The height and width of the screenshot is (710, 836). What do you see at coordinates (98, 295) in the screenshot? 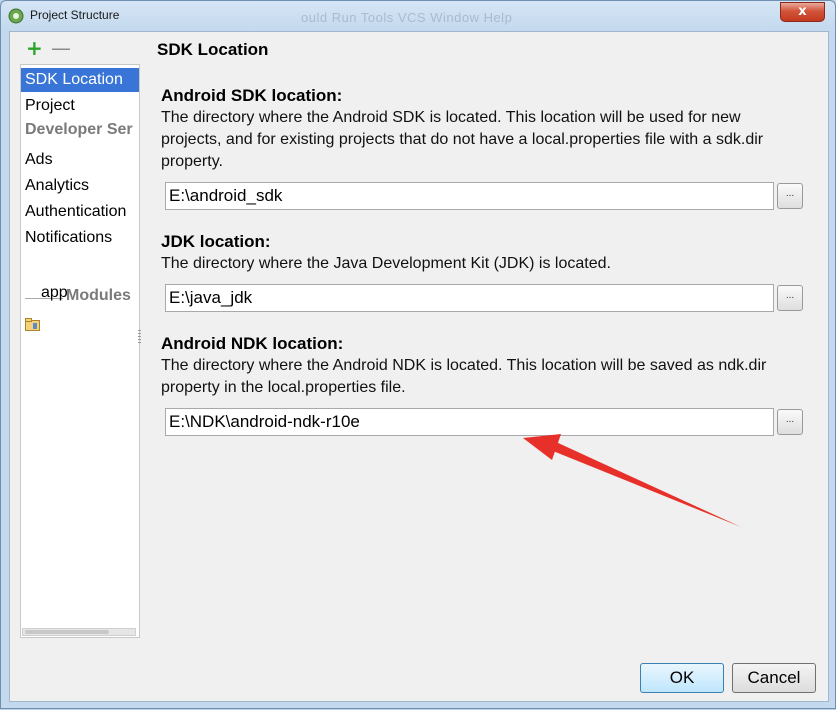
I see `sidebar-header-modules: Modules` at bounding box center [98, 295].